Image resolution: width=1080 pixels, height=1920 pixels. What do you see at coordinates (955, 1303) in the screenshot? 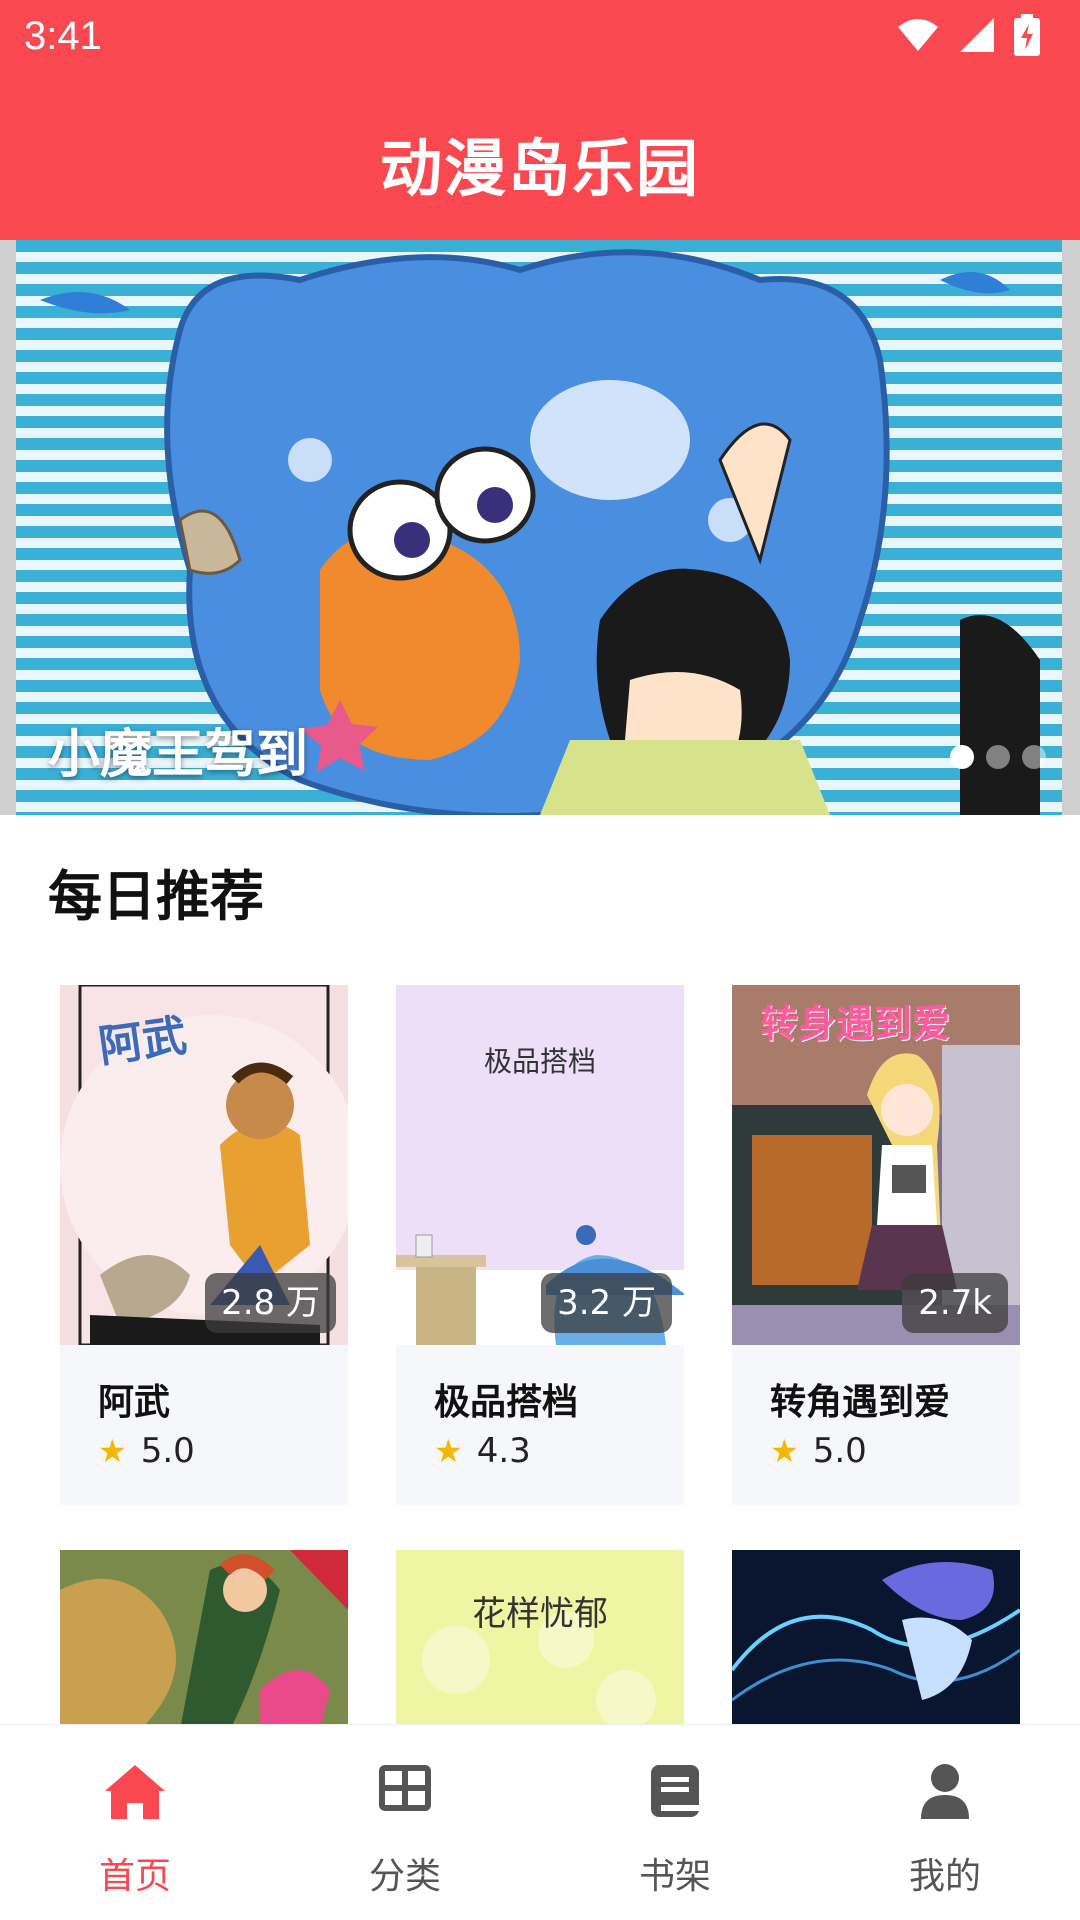
I see `views-badge: 2.7k` at bounding box center [955, 1303].